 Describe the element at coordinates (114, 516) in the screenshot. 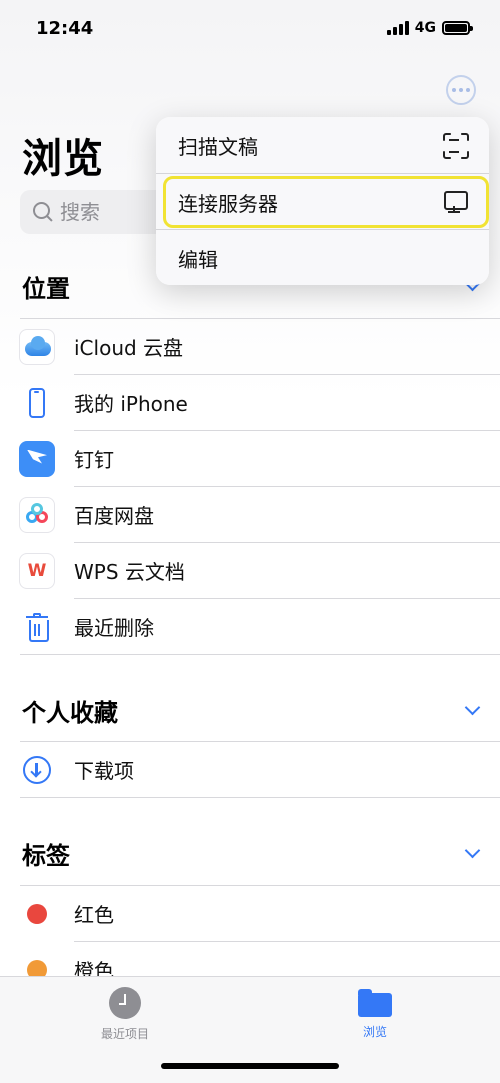

I see `list-item-label: 百度网盘` at that location.